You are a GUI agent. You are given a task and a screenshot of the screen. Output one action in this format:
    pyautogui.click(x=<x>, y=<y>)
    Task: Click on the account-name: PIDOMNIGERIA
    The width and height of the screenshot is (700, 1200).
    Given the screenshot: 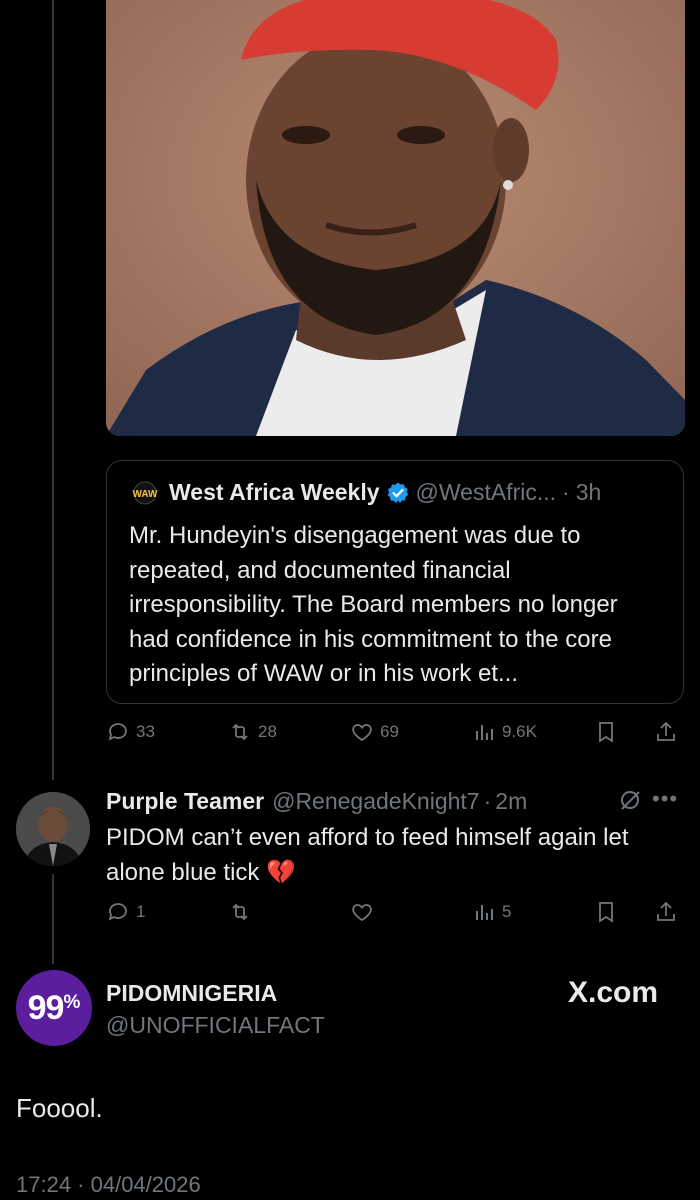 What is the action you would take?
    pyautogui.click(x=192, y=993)
    